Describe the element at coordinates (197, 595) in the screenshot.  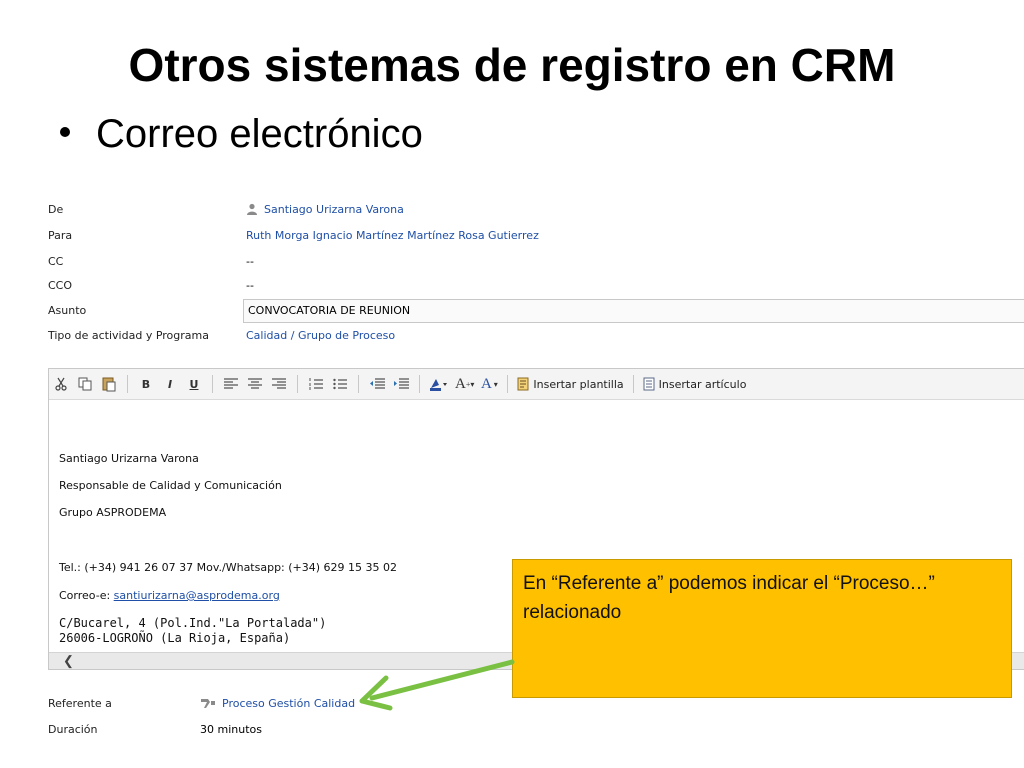
I see `email-link: santiurizarna@asprodema.org` at that location.